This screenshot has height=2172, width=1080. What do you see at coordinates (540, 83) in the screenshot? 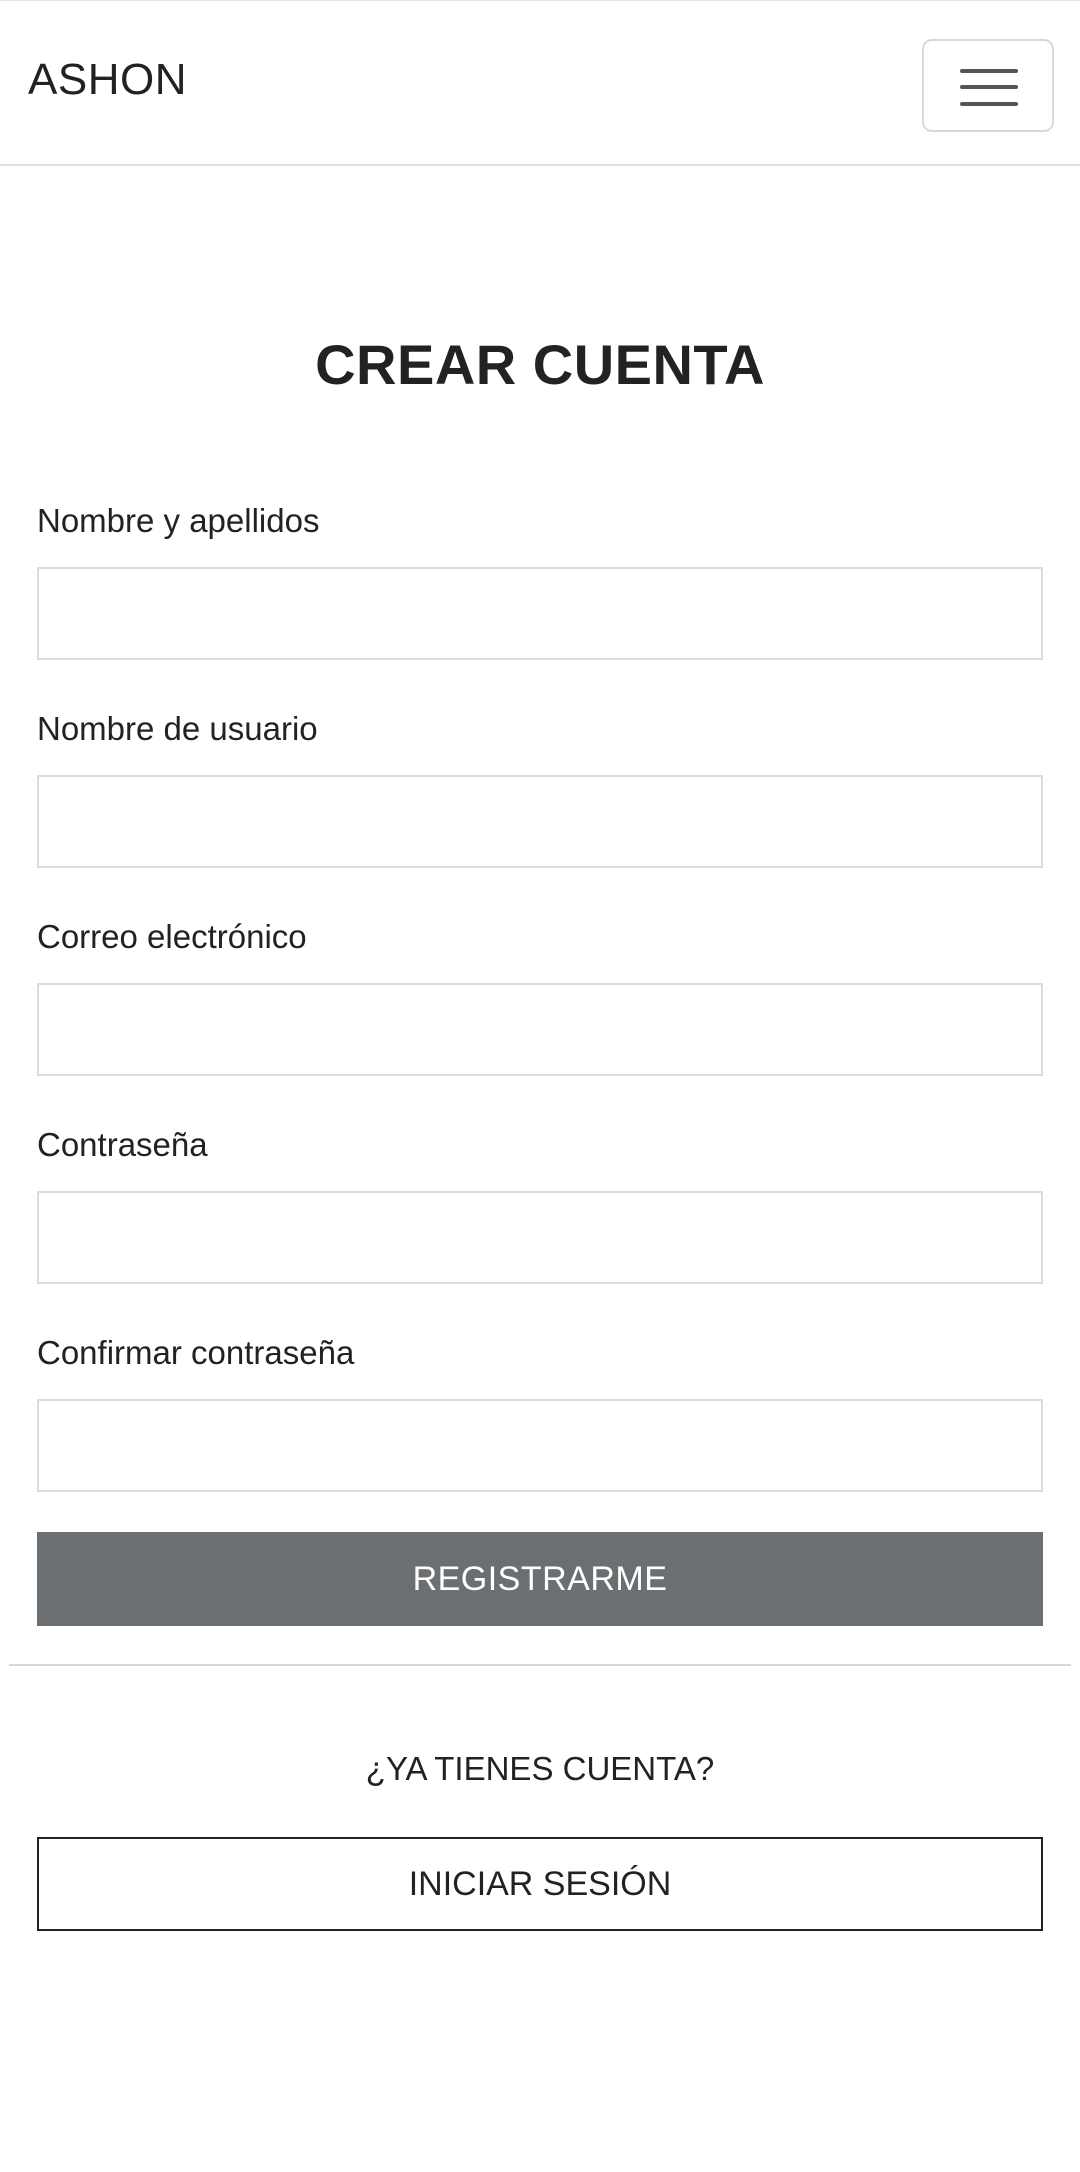
I see `navbar: ASHON` at bounding box center [540, 83].